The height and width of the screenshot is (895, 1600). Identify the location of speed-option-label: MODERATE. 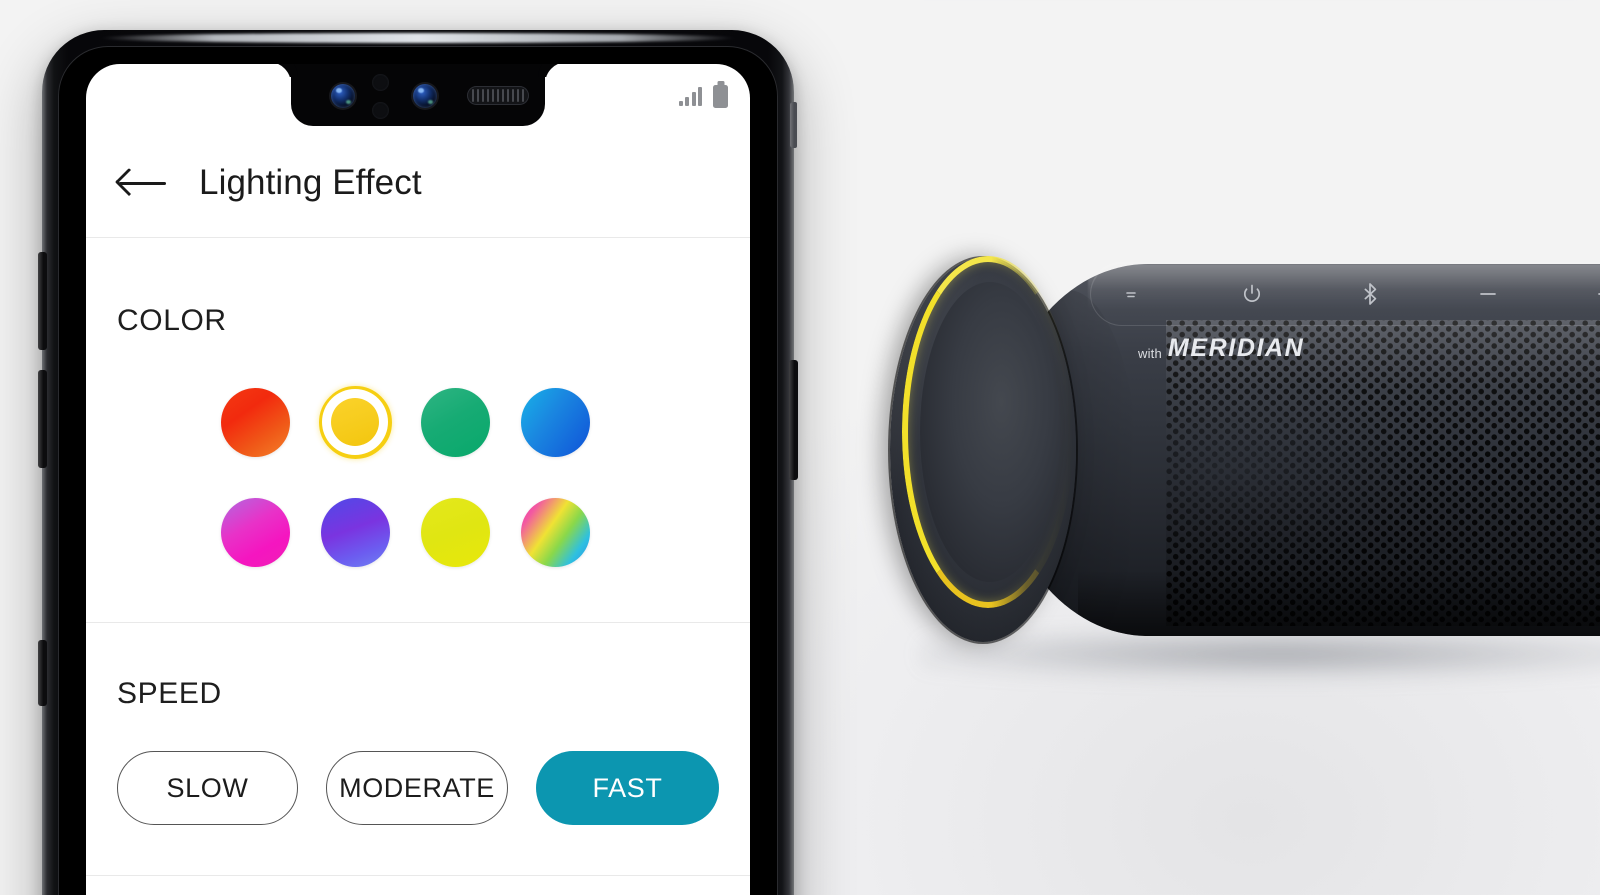
(417, 787).